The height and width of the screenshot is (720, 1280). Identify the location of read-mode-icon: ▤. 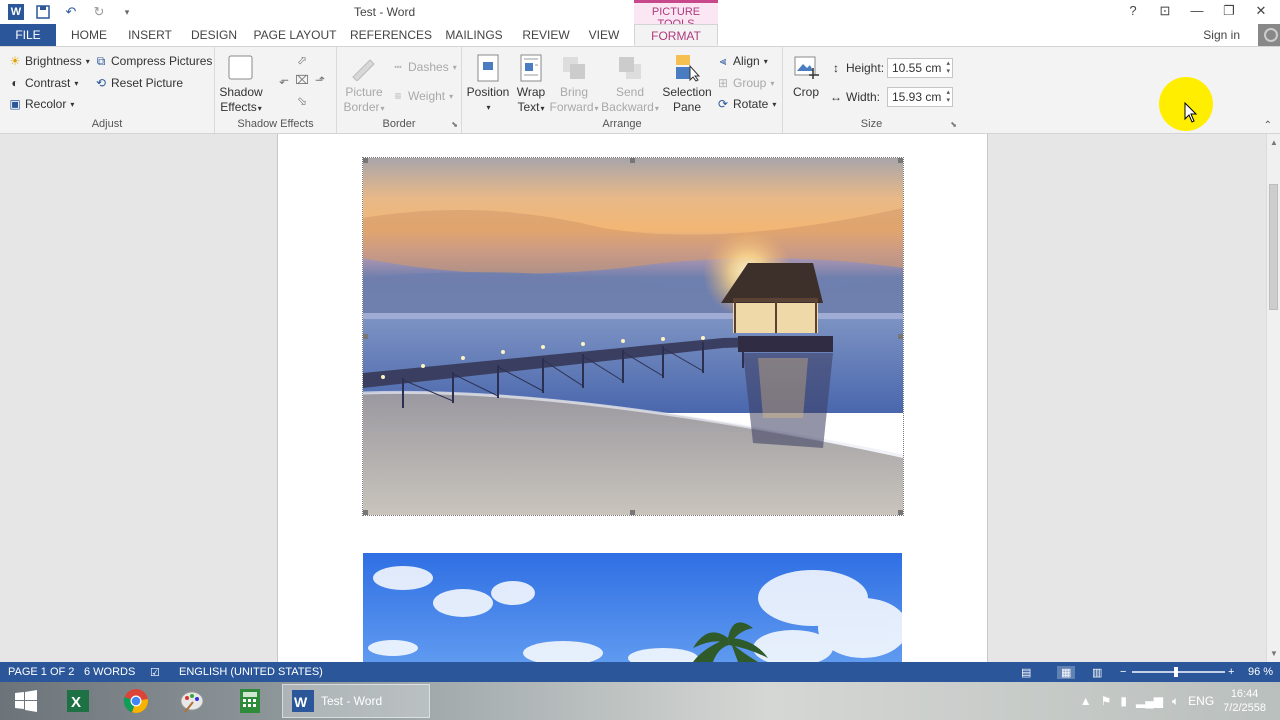
(1026, 672).